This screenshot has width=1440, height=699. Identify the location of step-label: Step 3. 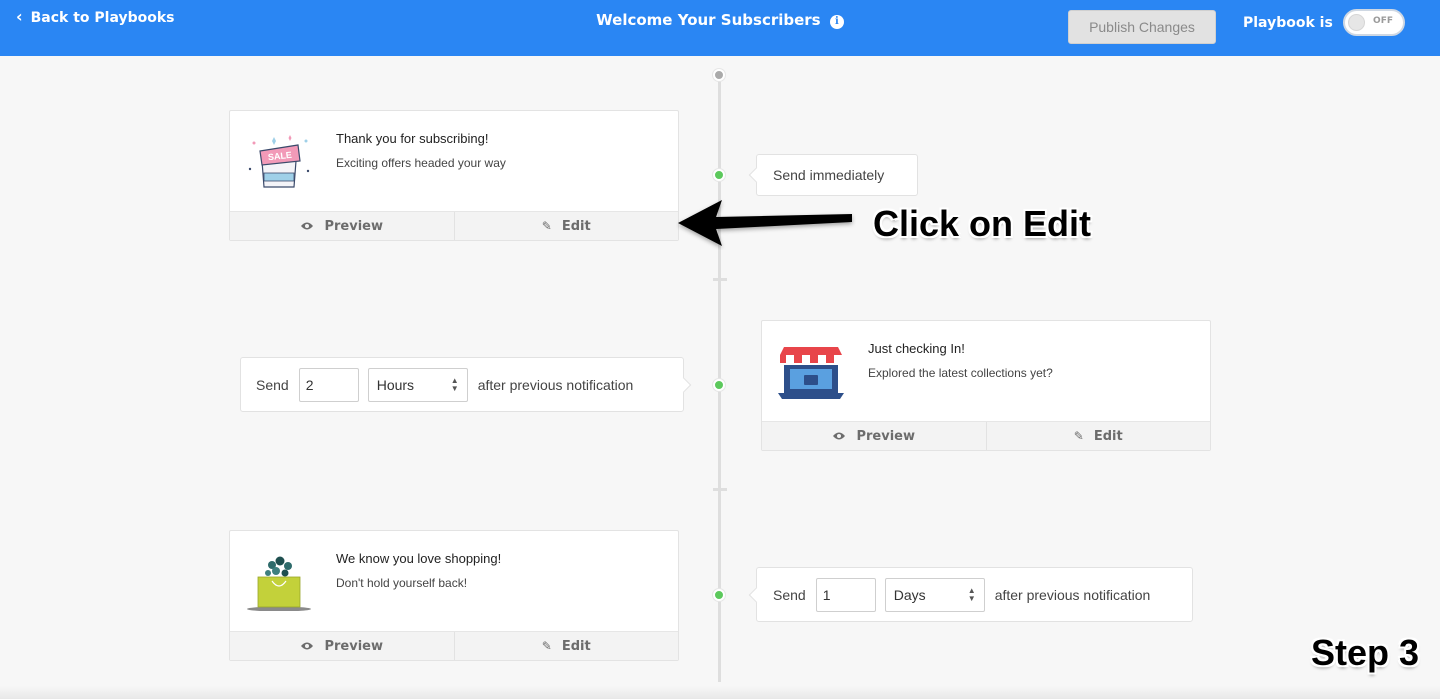
(1365, 652).